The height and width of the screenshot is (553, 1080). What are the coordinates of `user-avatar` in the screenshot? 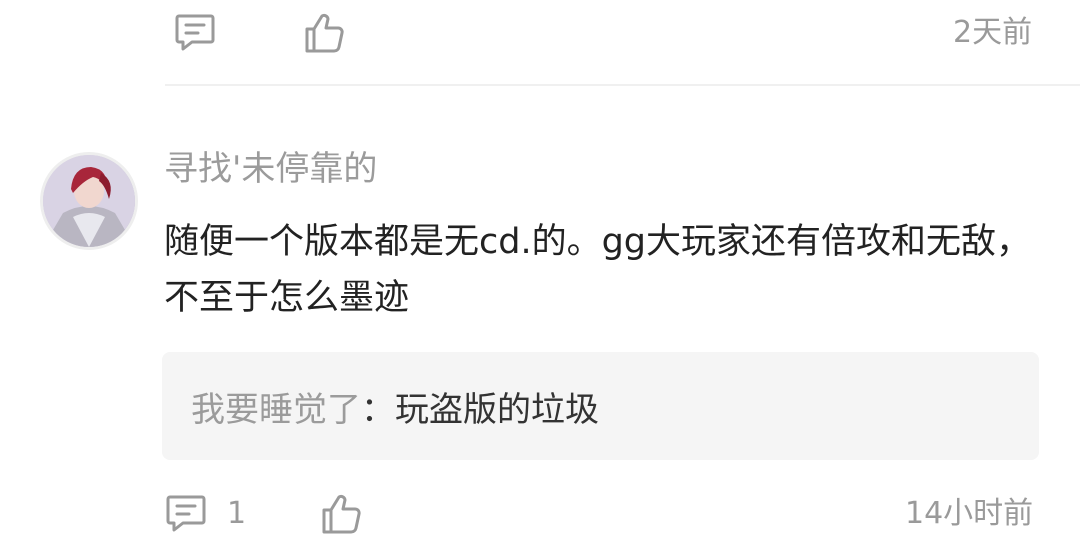 It's located at (89, 201).